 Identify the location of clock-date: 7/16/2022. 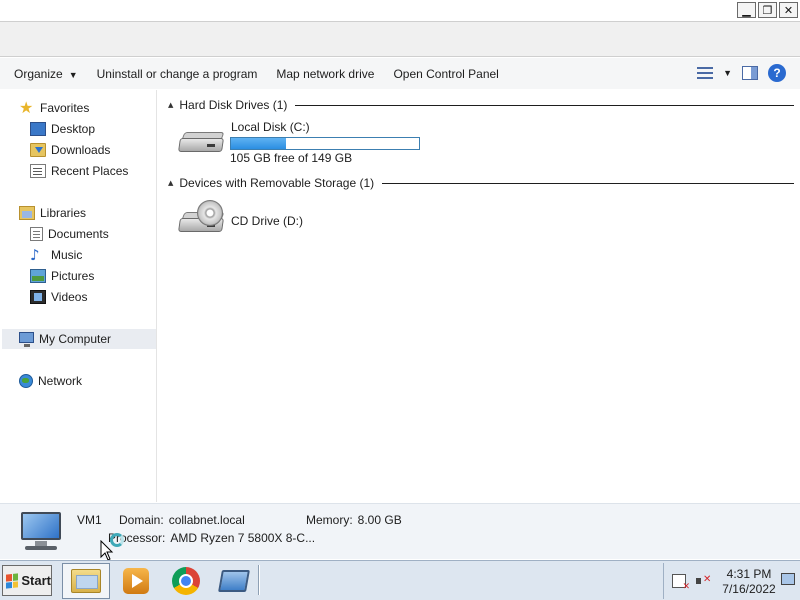
(749, 589).